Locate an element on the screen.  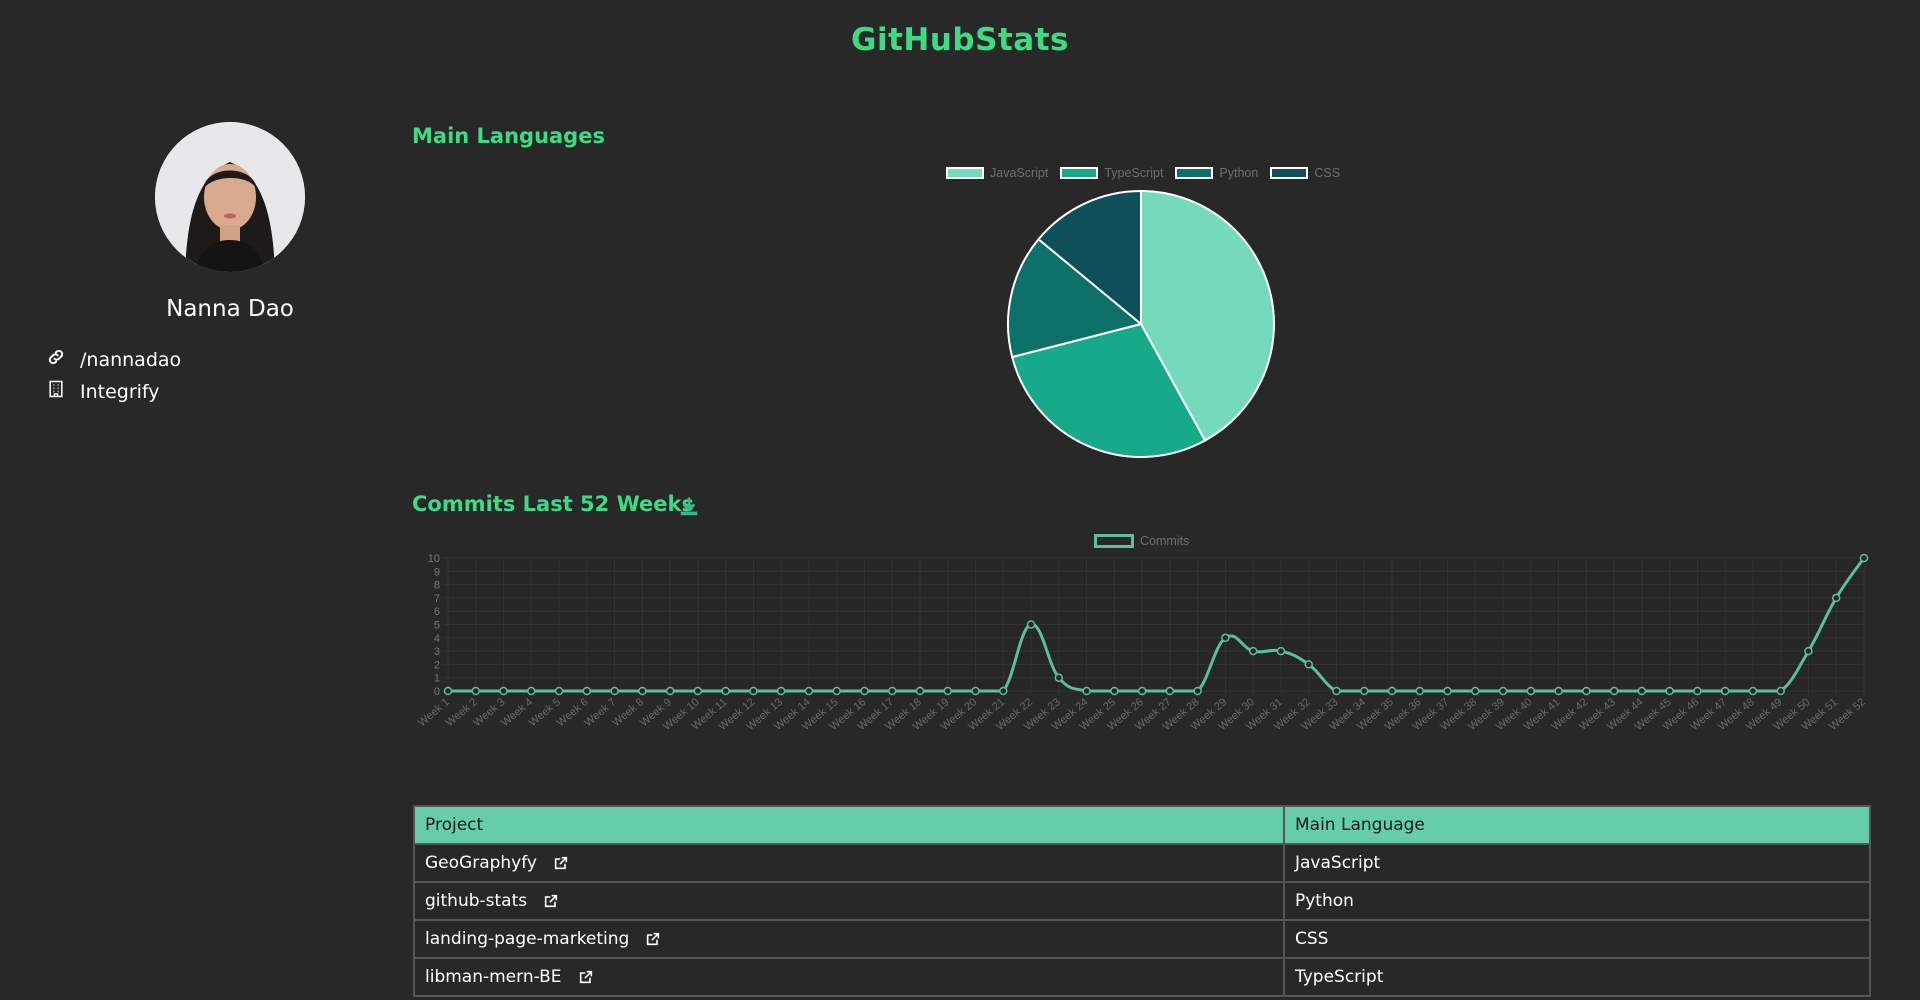
project-name: github-stats is located at coordinates (476, 901).